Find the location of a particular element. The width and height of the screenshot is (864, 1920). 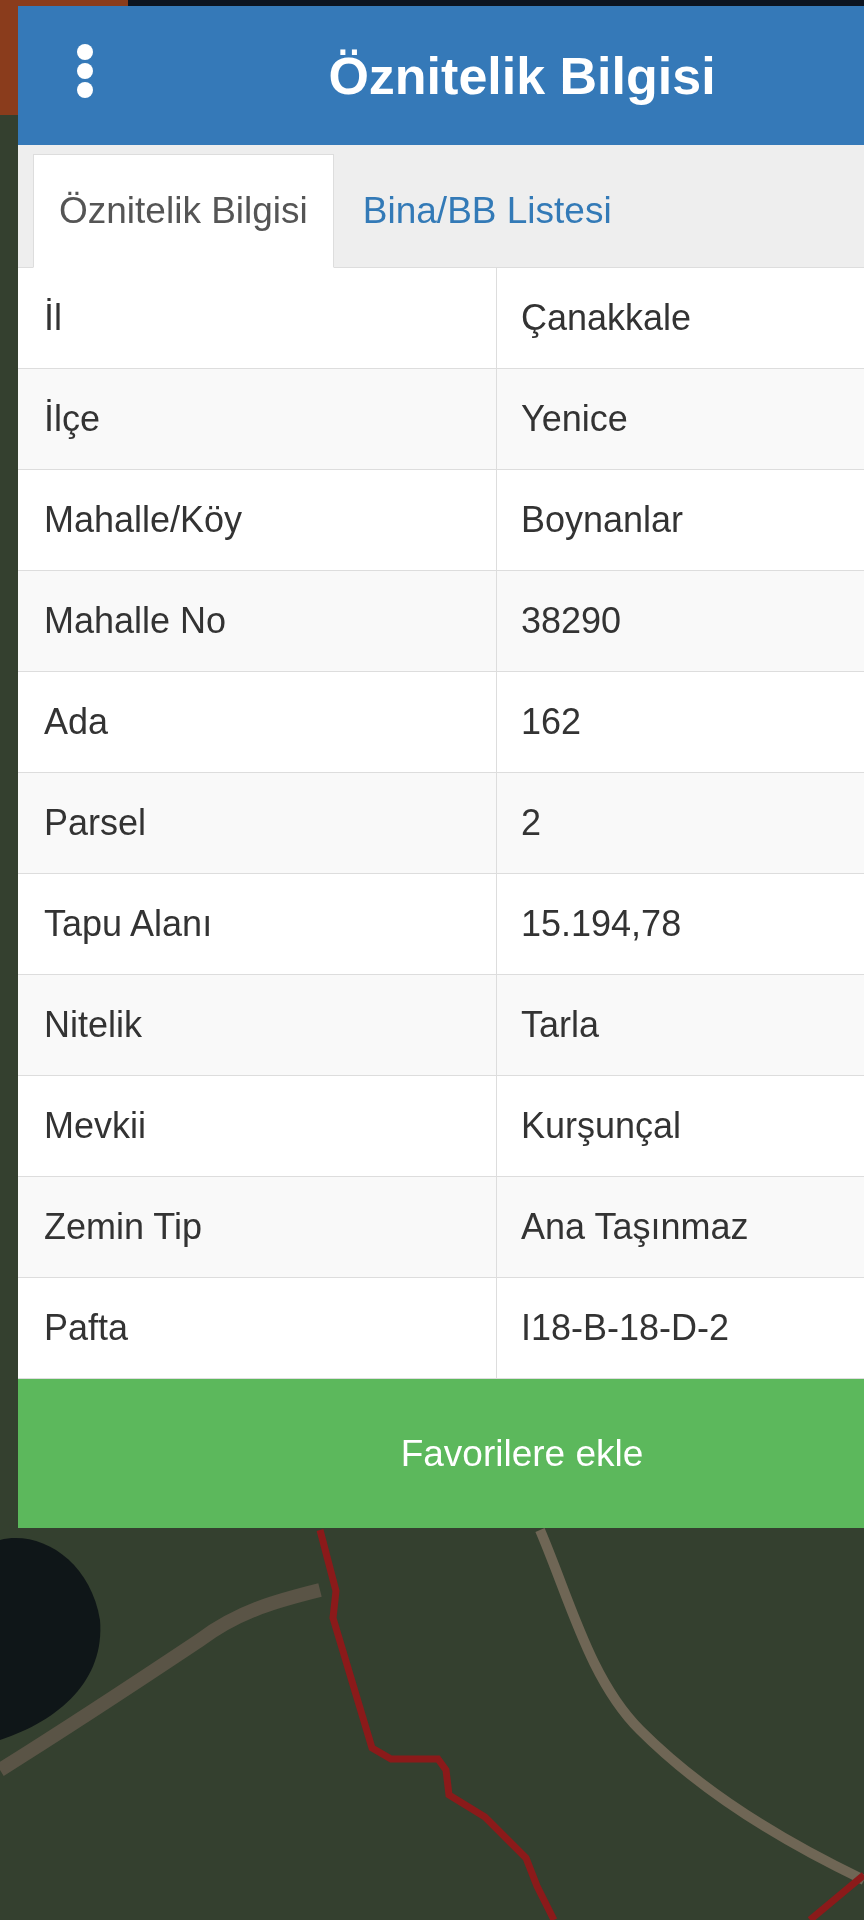

attribute-value-cell-text: Ana Taşınmaz is located at coordinates (635, 1227).